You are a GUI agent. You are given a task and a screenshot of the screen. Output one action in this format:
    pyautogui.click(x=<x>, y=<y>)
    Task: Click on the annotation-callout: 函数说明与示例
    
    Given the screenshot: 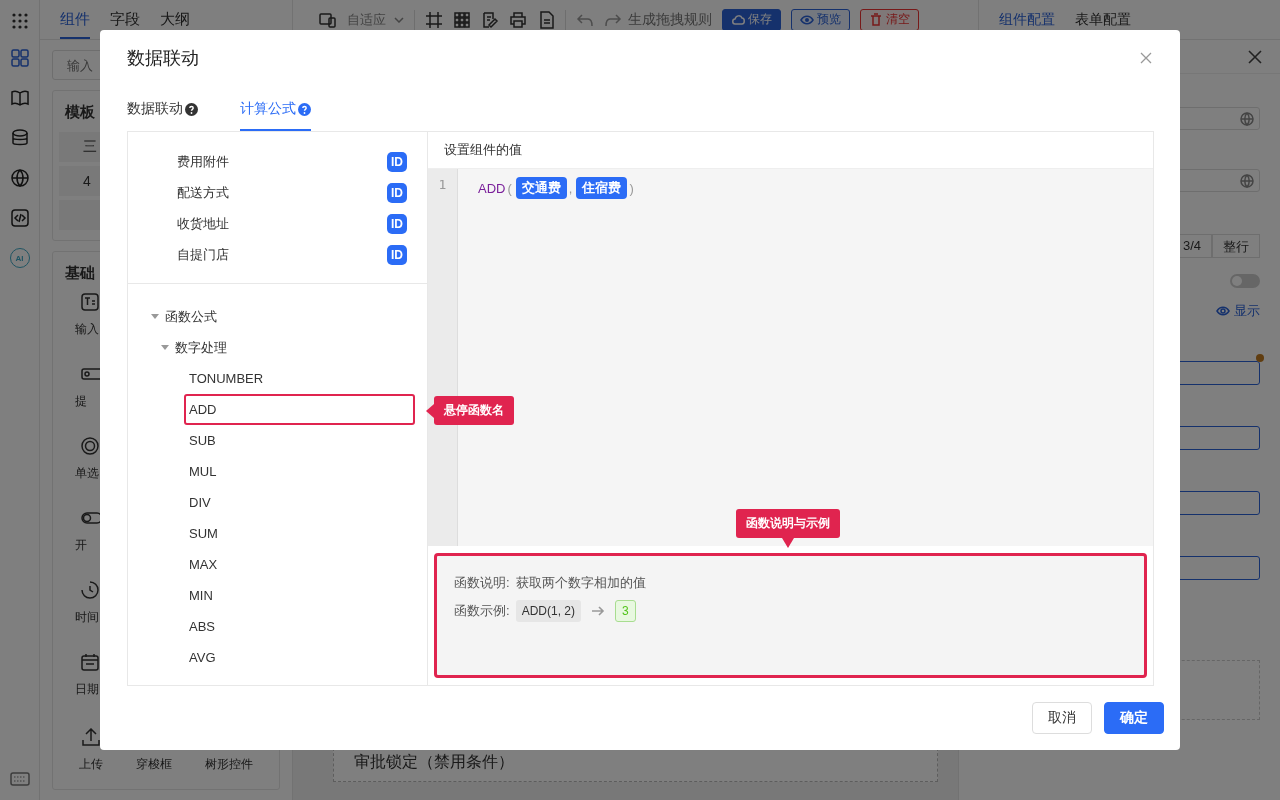 What is the action you would take?
    pyautogui.click(x=788, y=523)
    